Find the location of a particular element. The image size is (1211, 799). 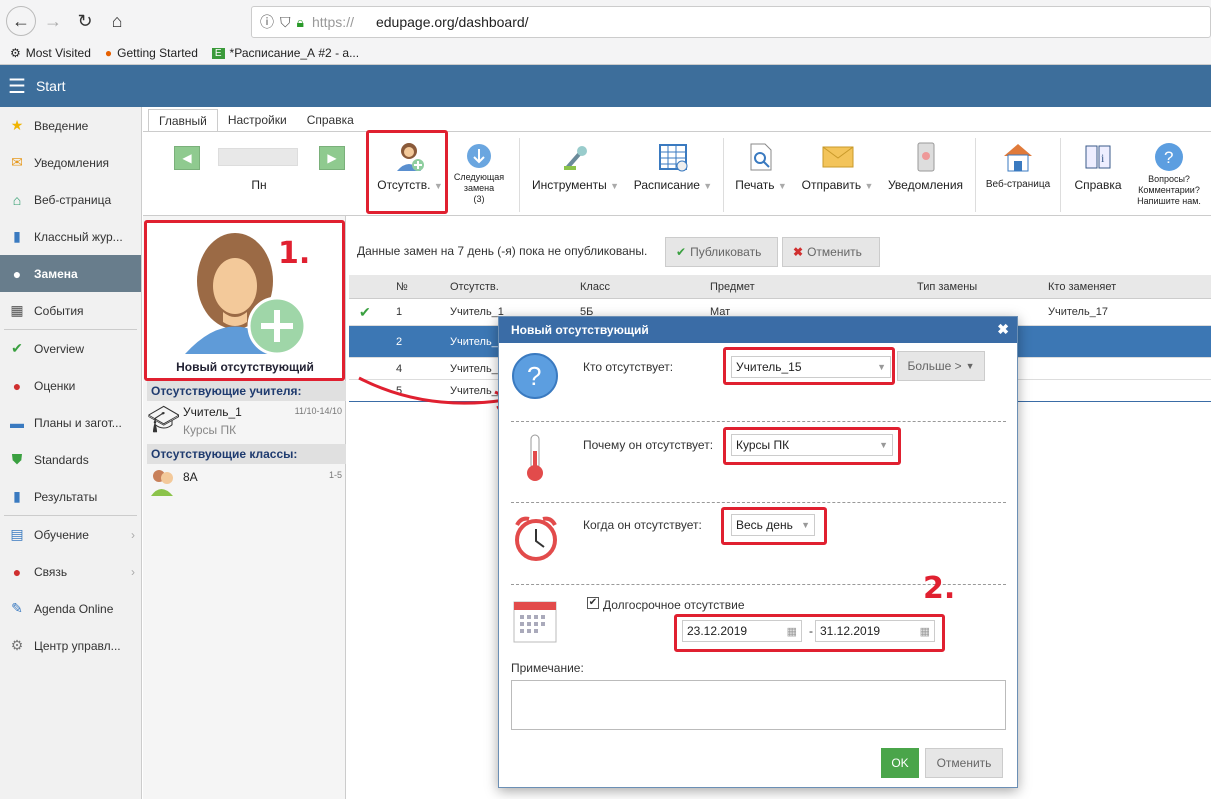

publish-button: ✔ Публиковать is located at coordinates (721, 252).